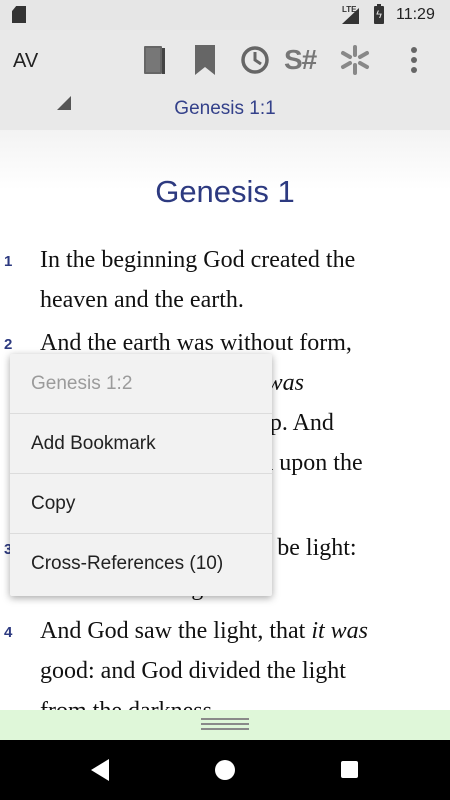  I want to click on navigation-bar, so click(225, 770).